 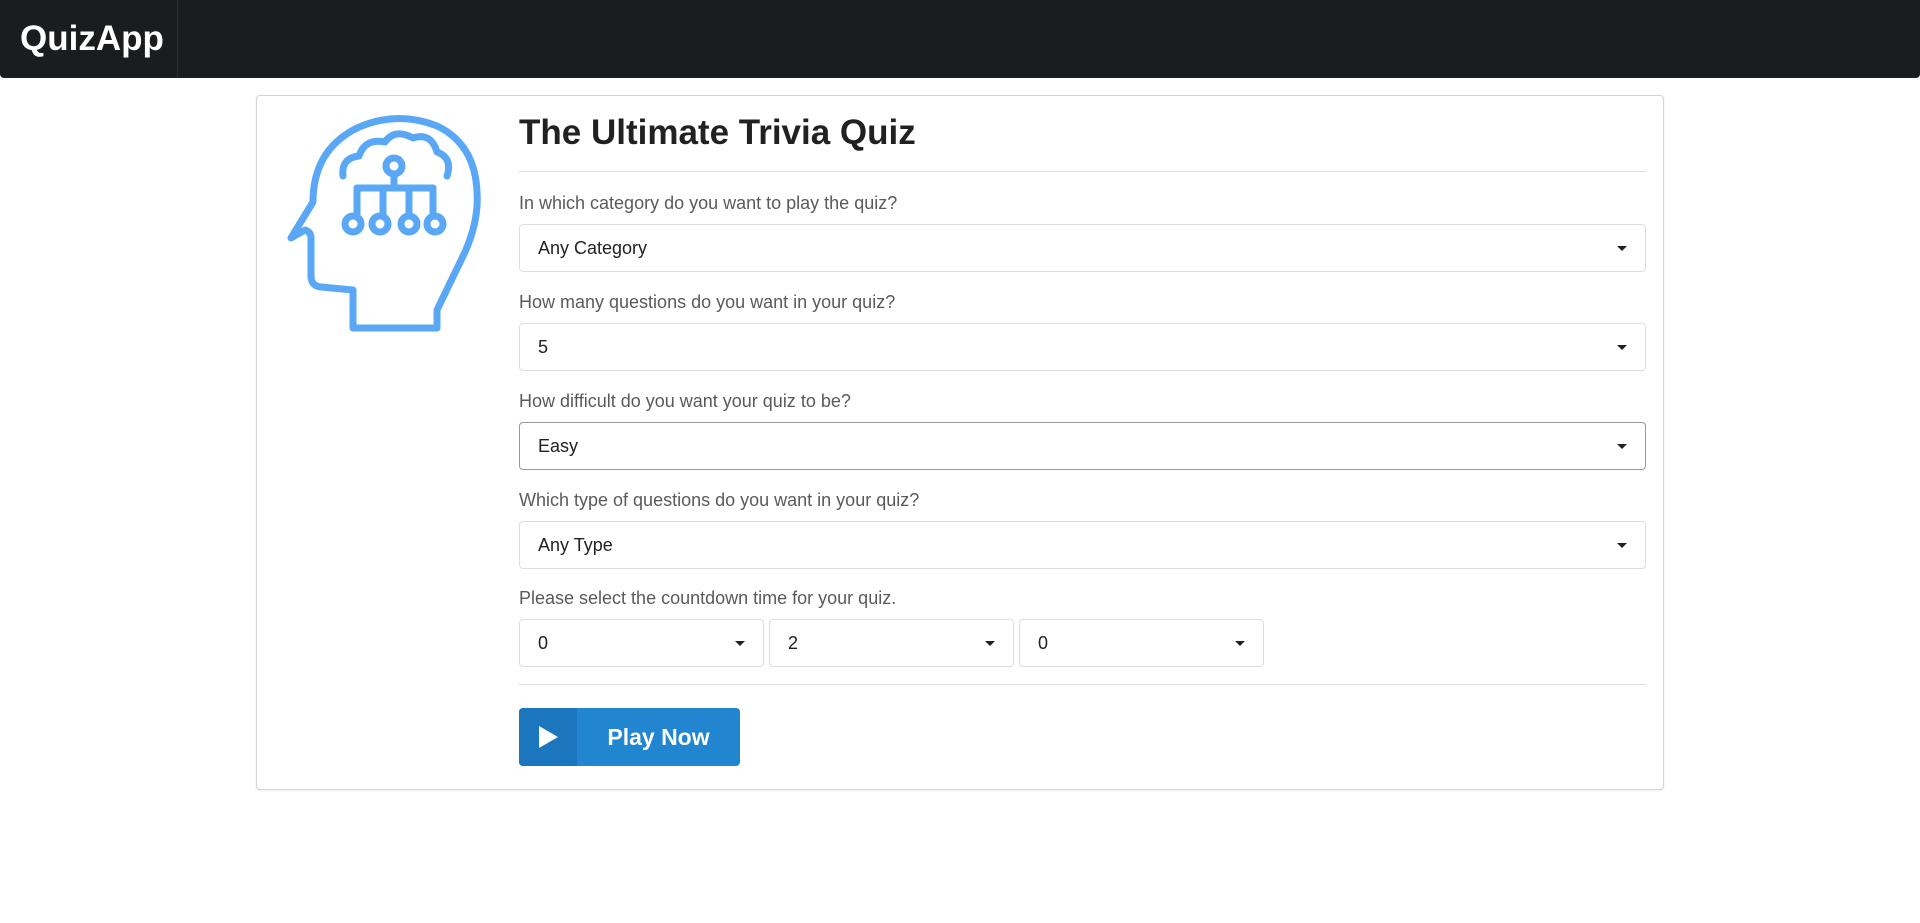 I want to click on category-select: Any Category, so click(x=1082, y=248).